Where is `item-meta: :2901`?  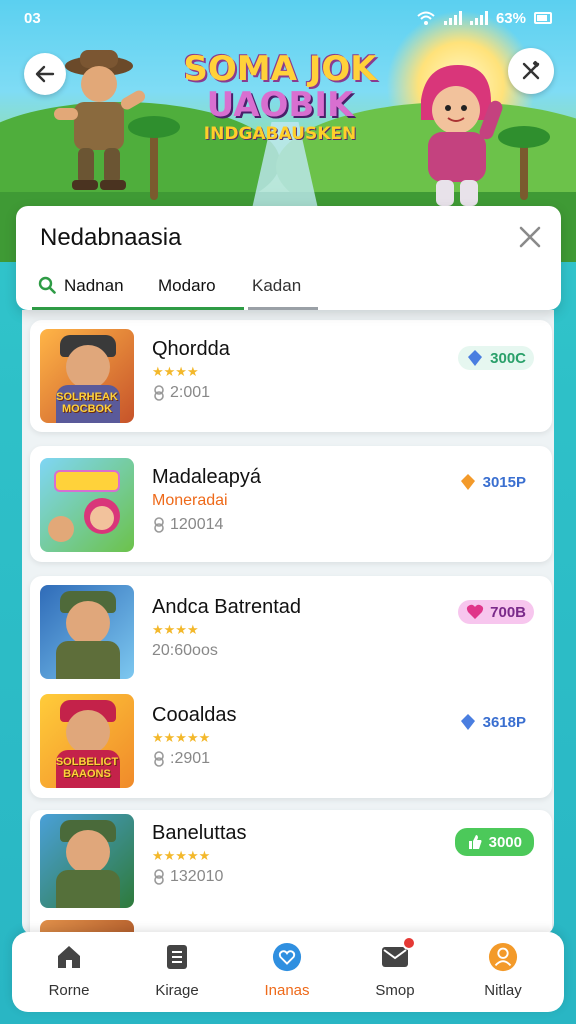 item-meta: :2901 is located at coordinates (181, 759).